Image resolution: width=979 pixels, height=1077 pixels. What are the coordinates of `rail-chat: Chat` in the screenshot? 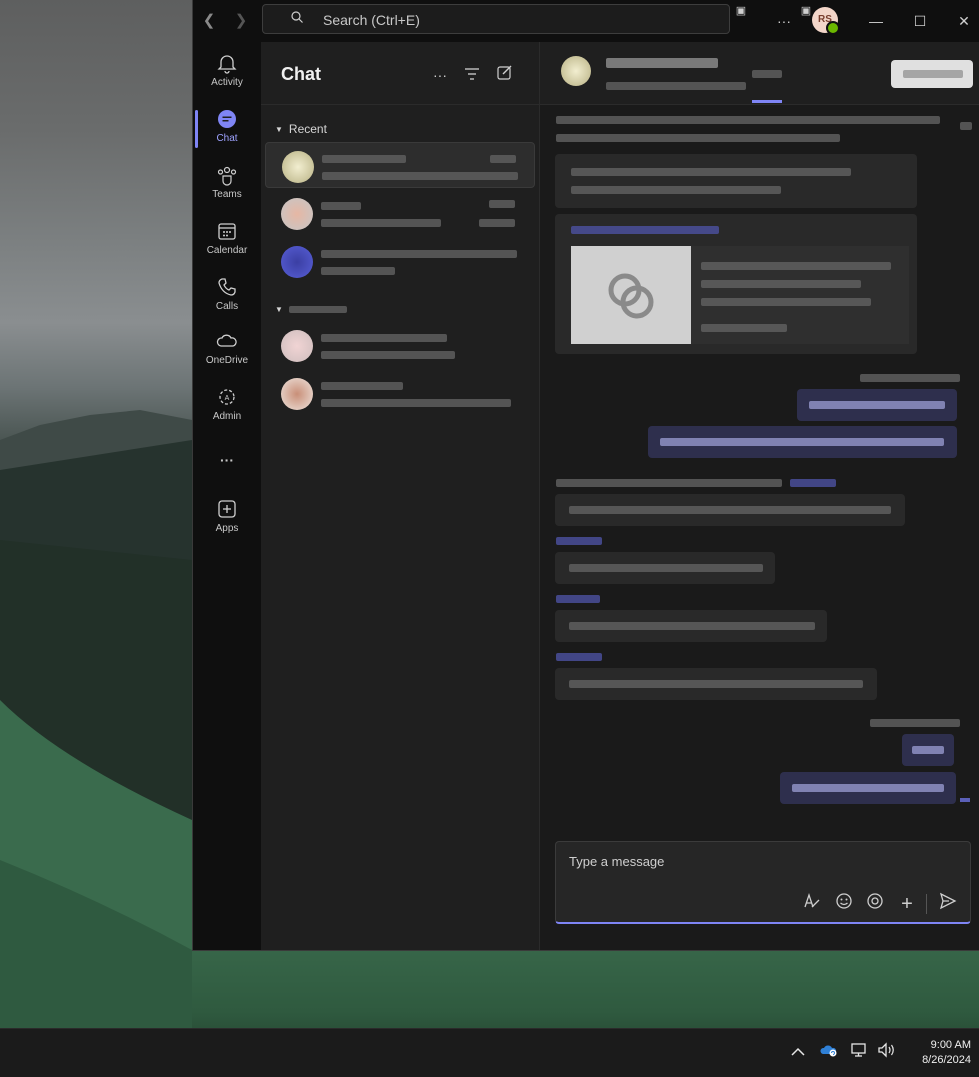 It's located at (227, 129).